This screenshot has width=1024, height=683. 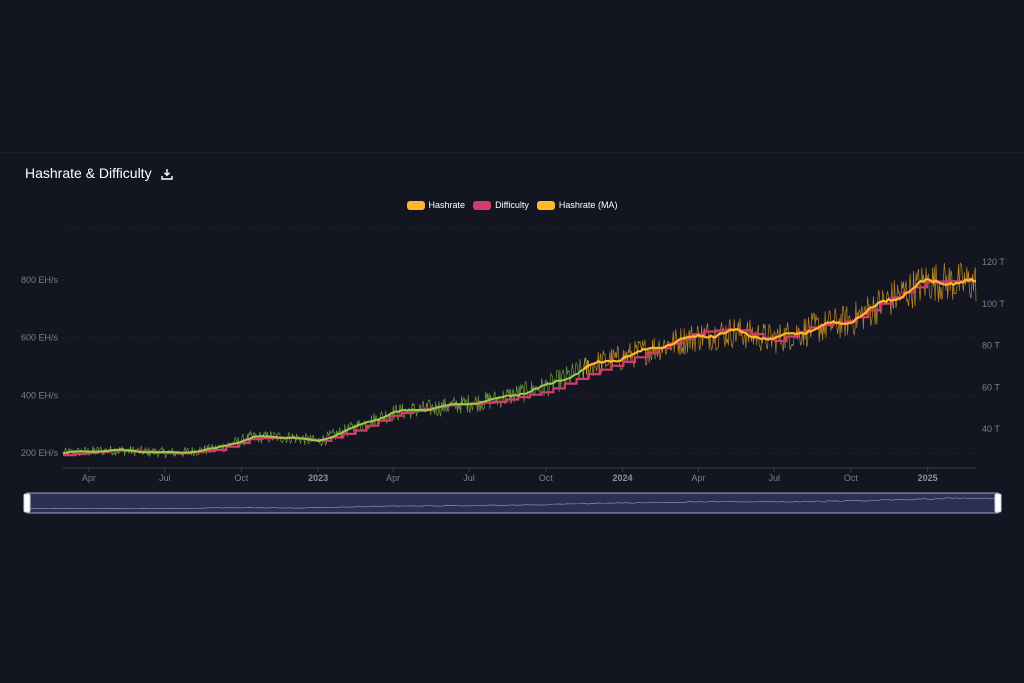 I want to click on y-right-tick-label: 80 T, so click(x=991, y=346).